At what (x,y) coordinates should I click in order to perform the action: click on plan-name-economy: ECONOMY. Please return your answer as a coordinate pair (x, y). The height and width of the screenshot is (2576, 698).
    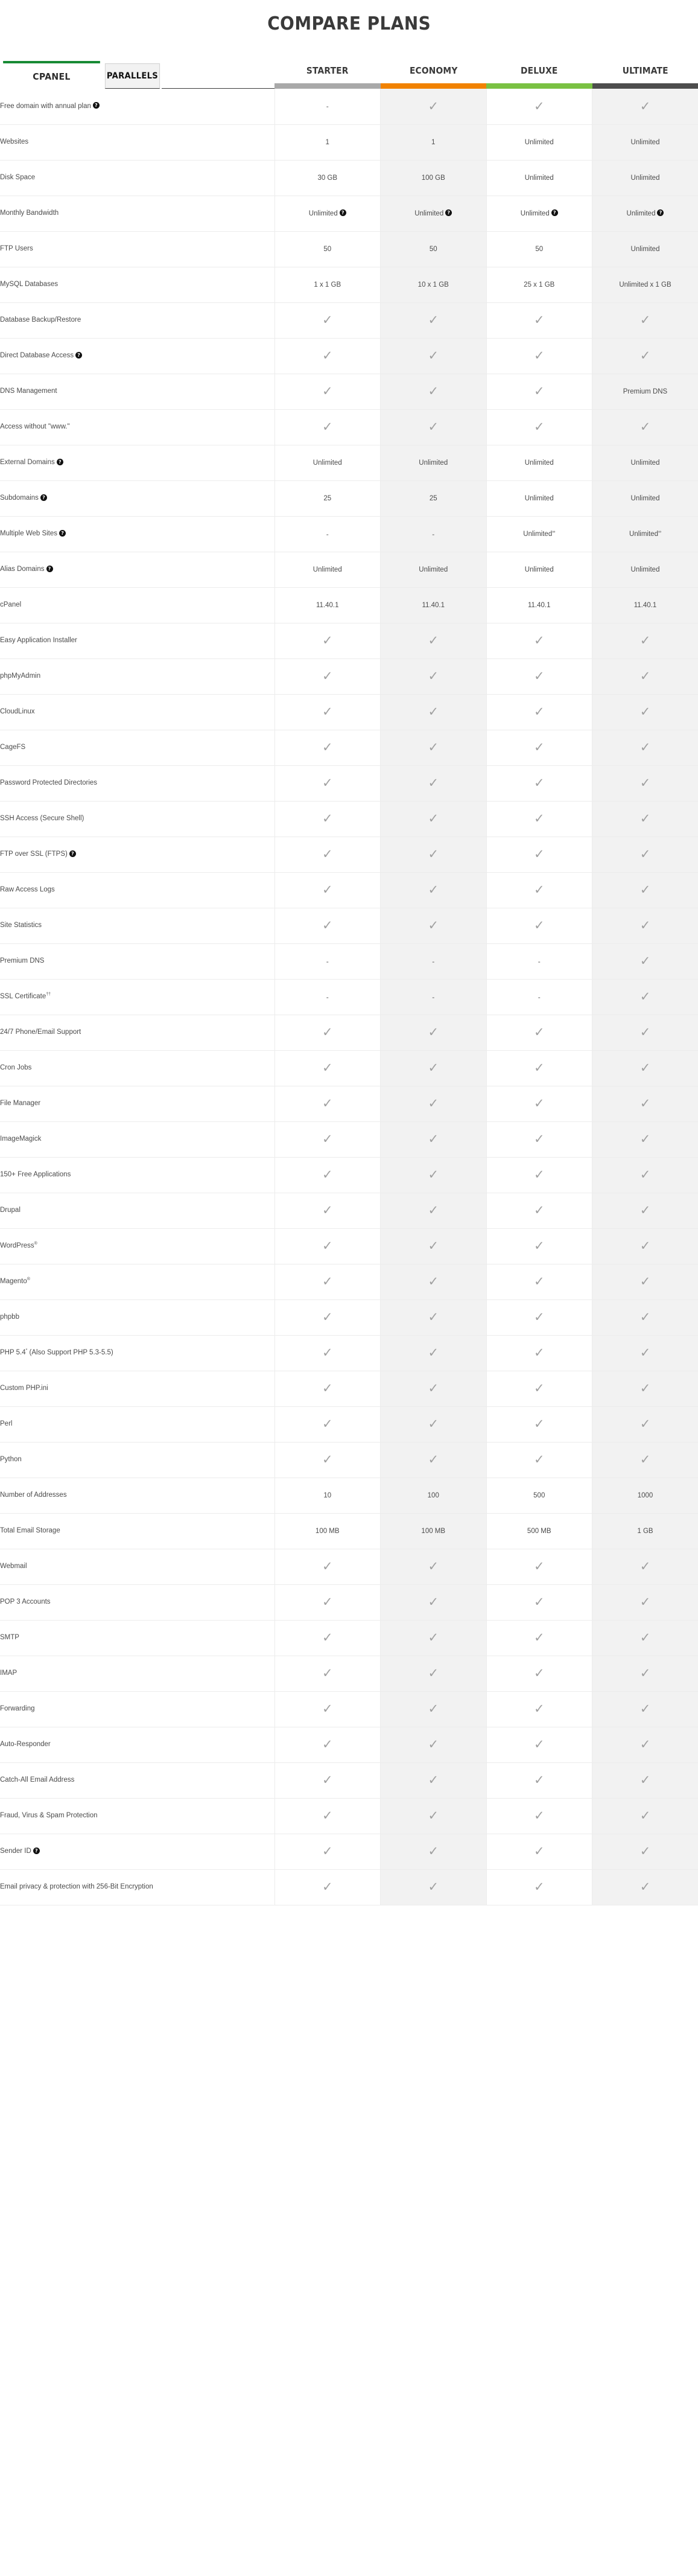
    Looking at the image, I should click on (433, 70).